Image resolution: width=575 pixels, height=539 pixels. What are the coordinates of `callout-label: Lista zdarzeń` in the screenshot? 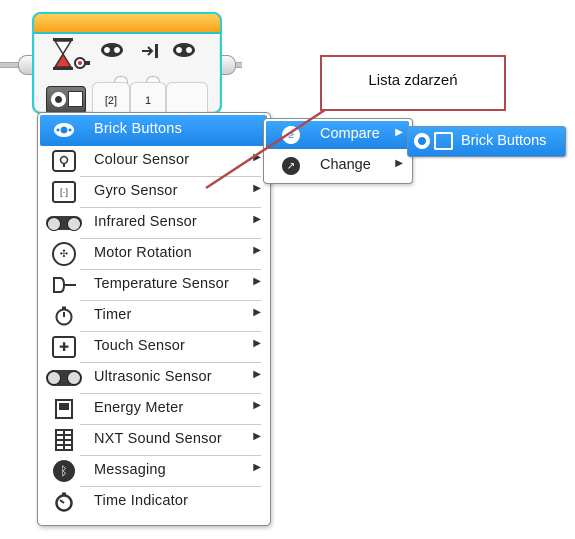 It's located at (413, 80).